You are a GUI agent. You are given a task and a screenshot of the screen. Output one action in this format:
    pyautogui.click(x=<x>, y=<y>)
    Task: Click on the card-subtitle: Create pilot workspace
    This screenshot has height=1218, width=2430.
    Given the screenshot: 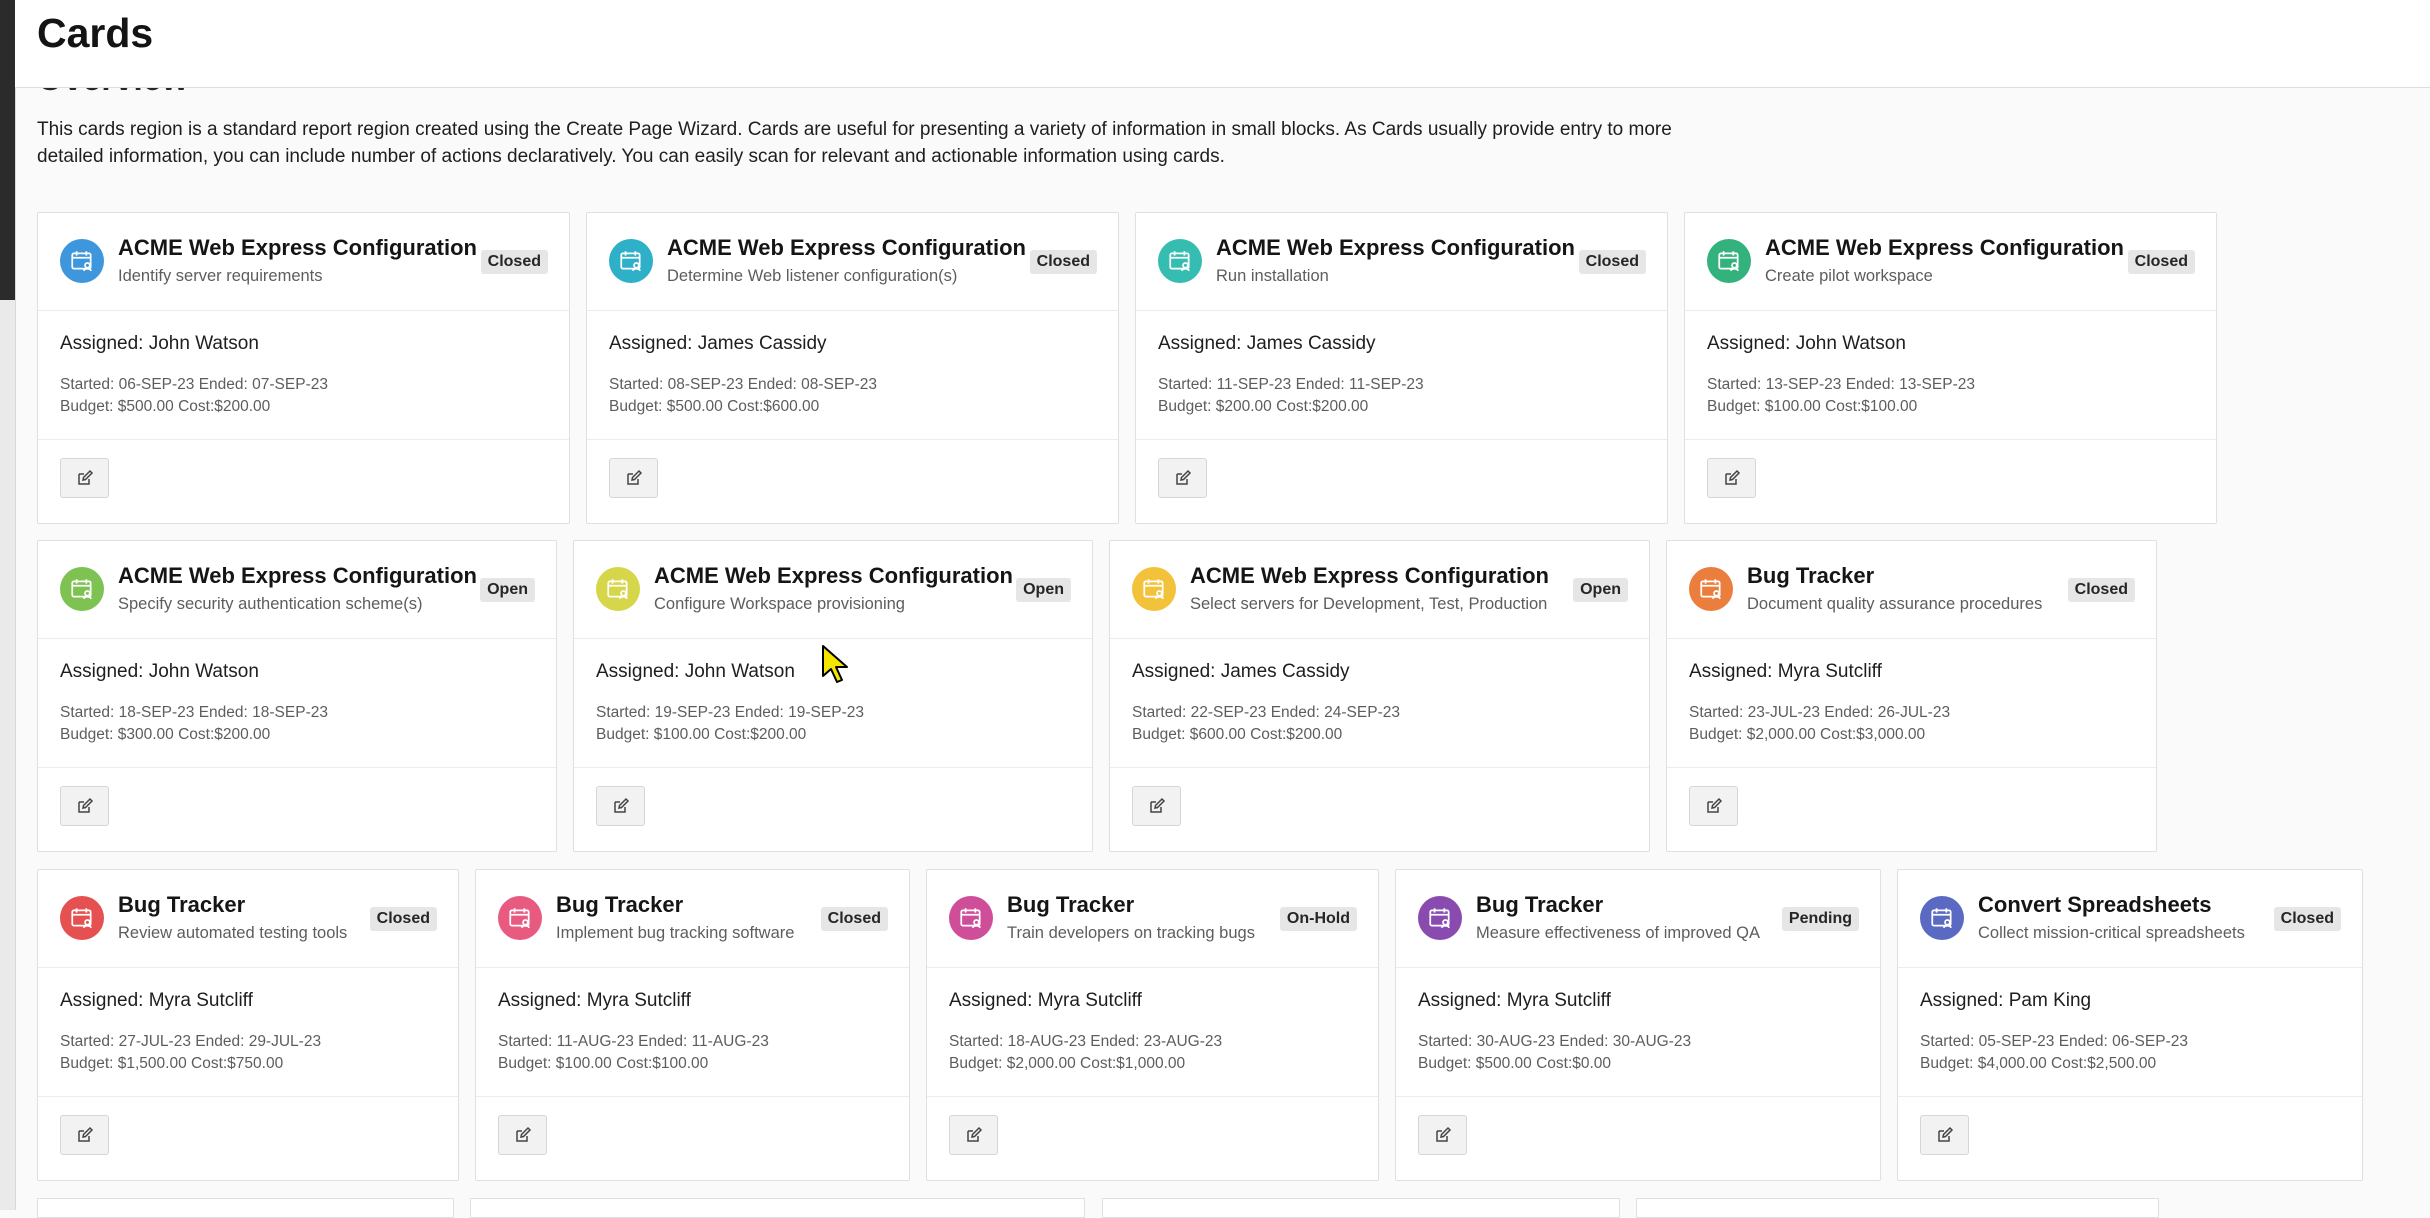 What is the action you would take?
    pyautogui.click(x=1849, y=276)
    